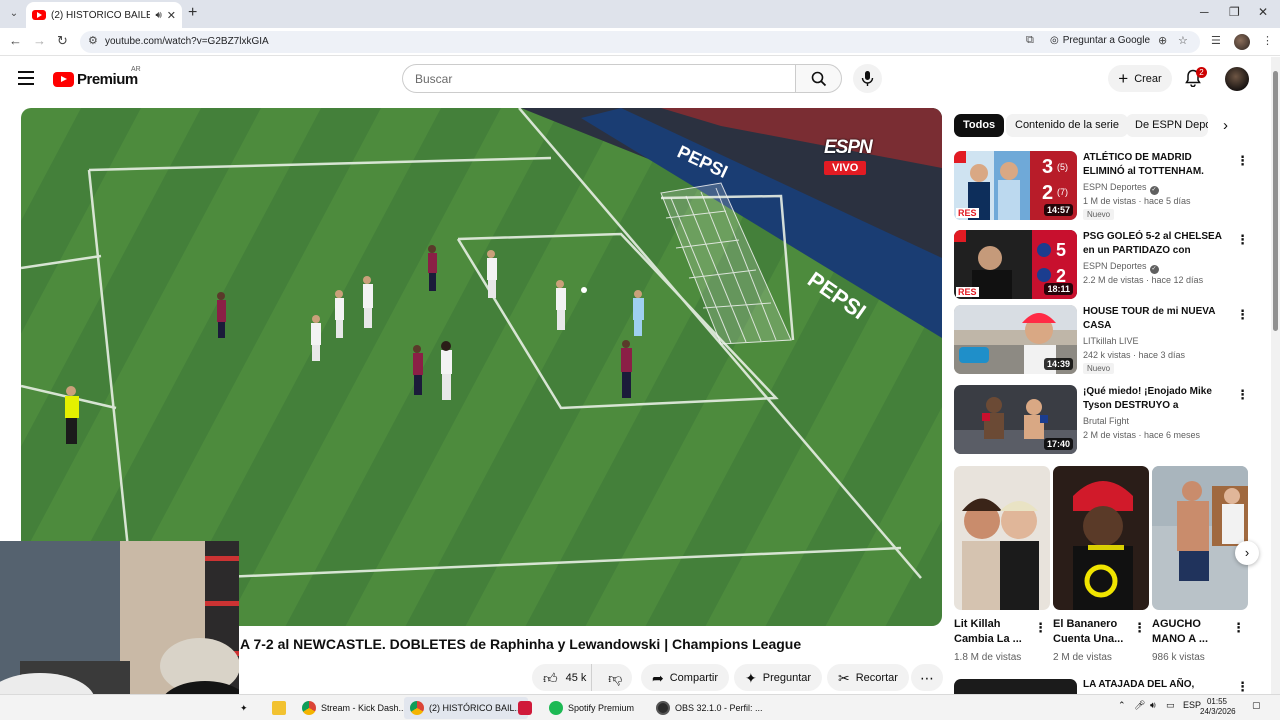 The height and width of the screenshot is (720, 1280). What do you see at coordinates (1140, 78) in the screenshot?
I see `create-button: + Crear` at bounding box center [1140, 78].